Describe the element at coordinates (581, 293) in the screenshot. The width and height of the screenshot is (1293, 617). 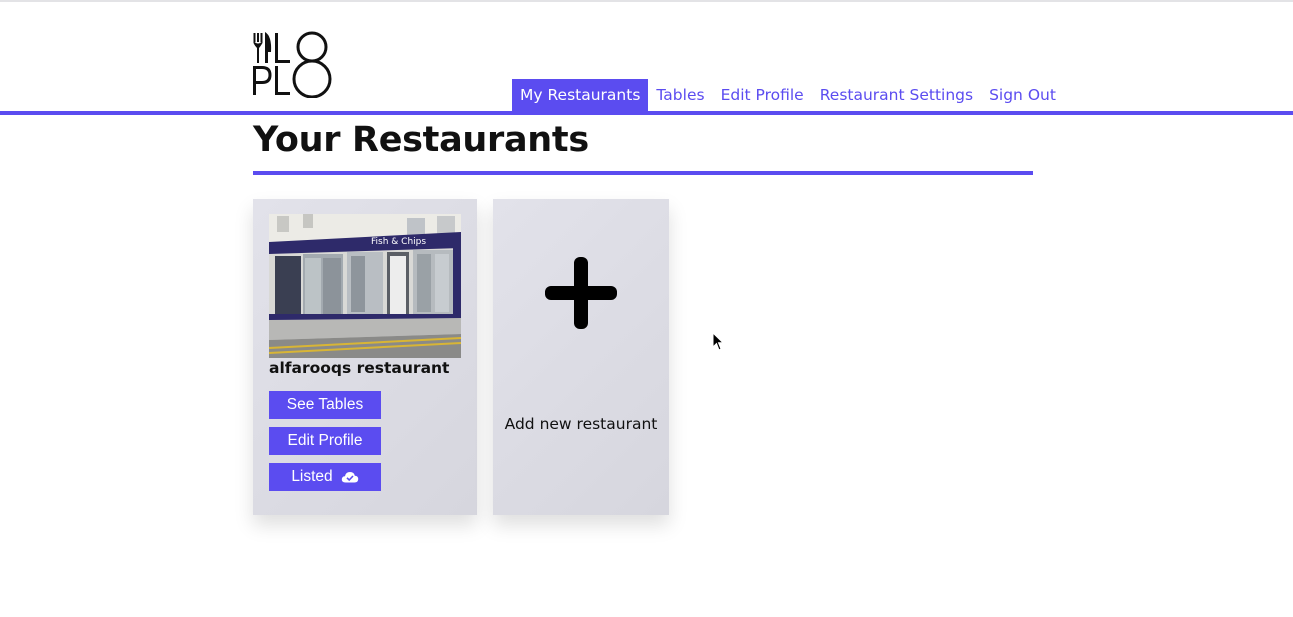
I see `plus-icon` at that location.